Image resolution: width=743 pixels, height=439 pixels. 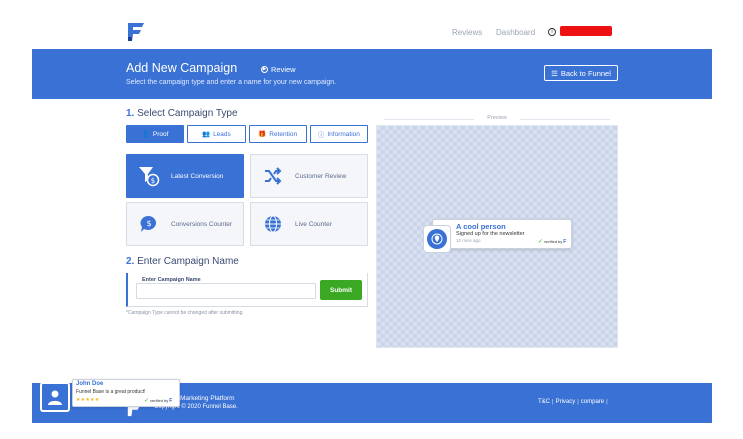 What do you see at coordinates (481, 226) in the screenshot?
I see `notification-name: A cool person` at bounding box center [481, 226].